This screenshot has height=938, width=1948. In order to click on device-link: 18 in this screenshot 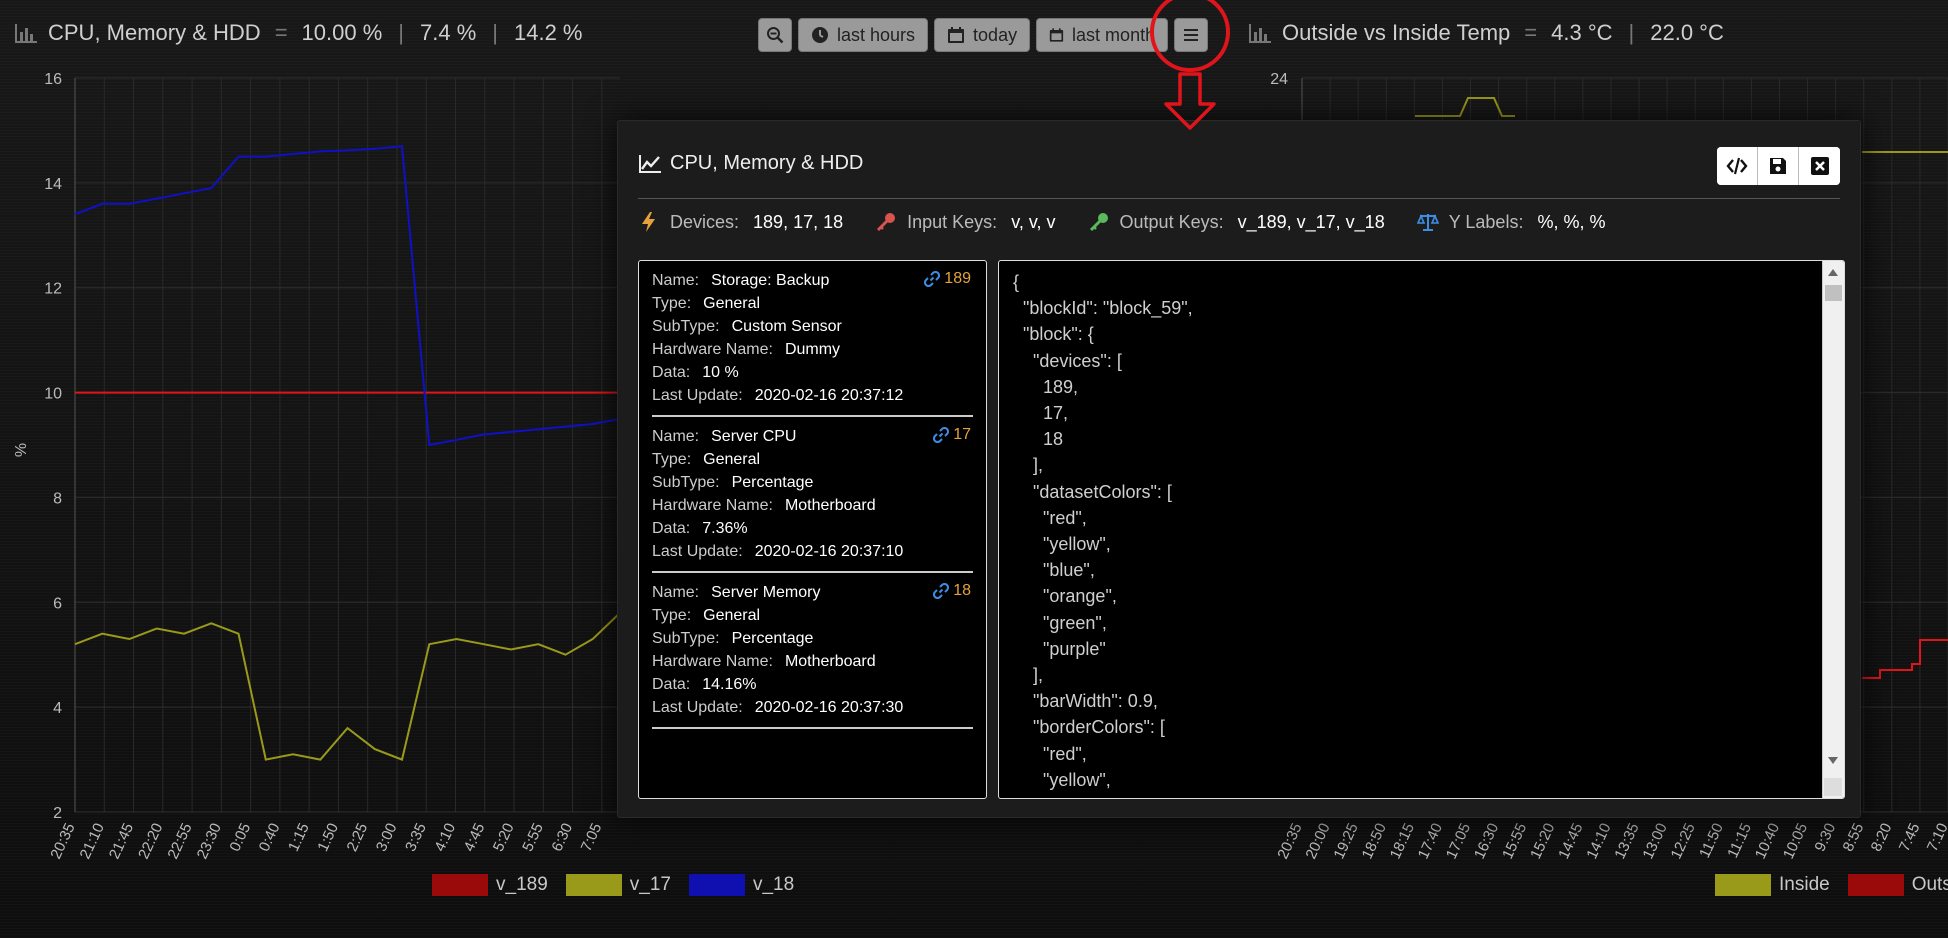, I will do `click(952, 591)`.